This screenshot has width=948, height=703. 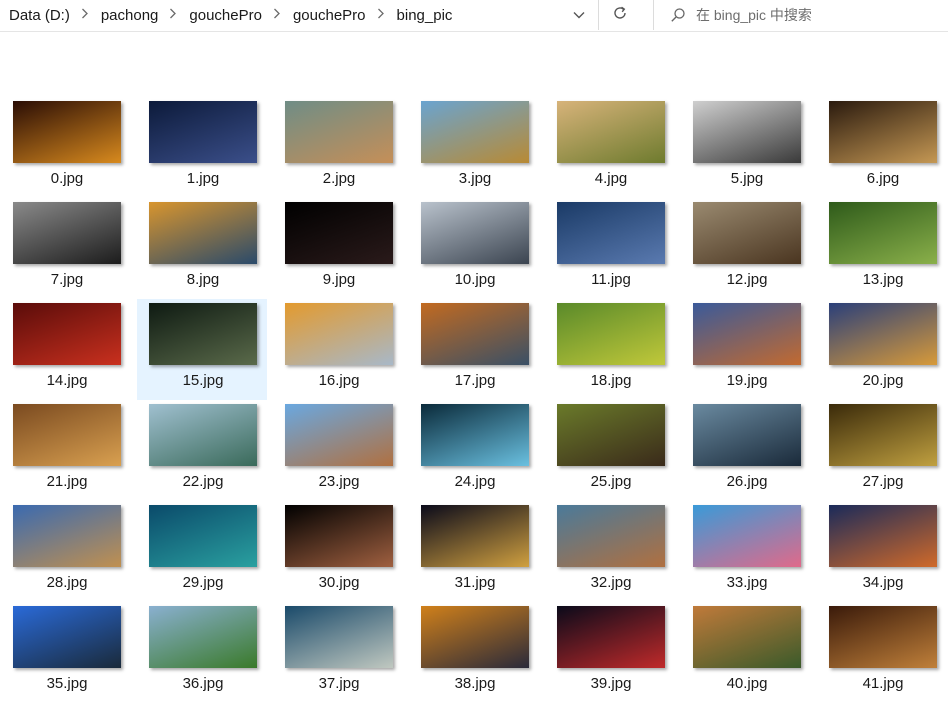 I want to click on file-item: 10.jpg, so click(x=483, y=248).